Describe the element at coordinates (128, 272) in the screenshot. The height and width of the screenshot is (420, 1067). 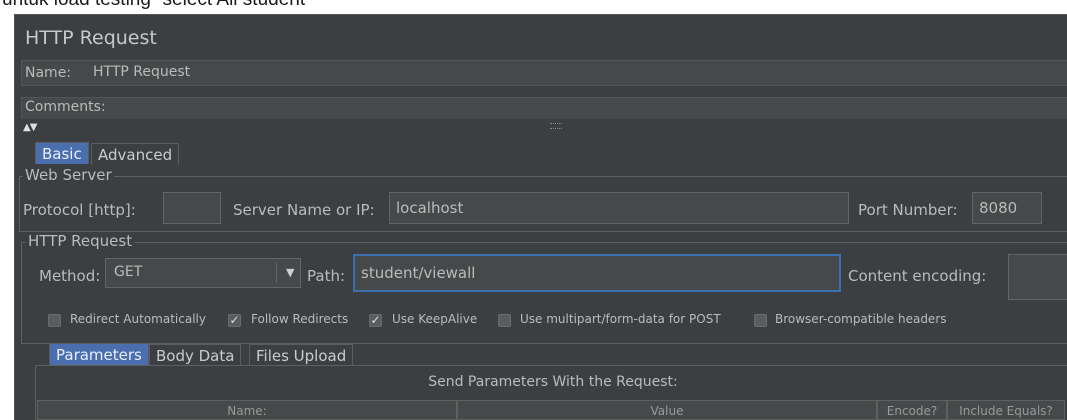
I see `method-select-value: GET` at that location.